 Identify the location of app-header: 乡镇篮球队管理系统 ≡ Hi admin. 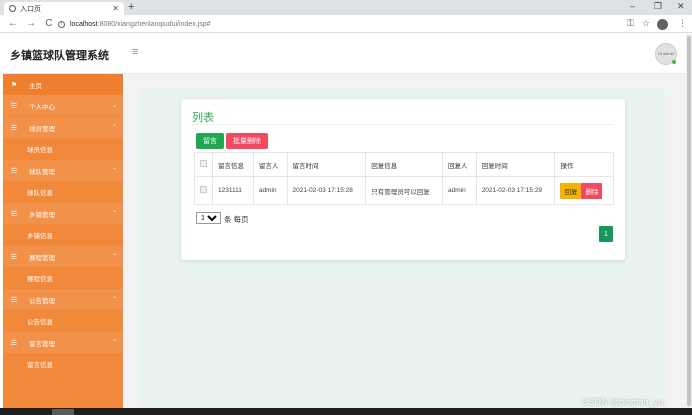
(343, 54).